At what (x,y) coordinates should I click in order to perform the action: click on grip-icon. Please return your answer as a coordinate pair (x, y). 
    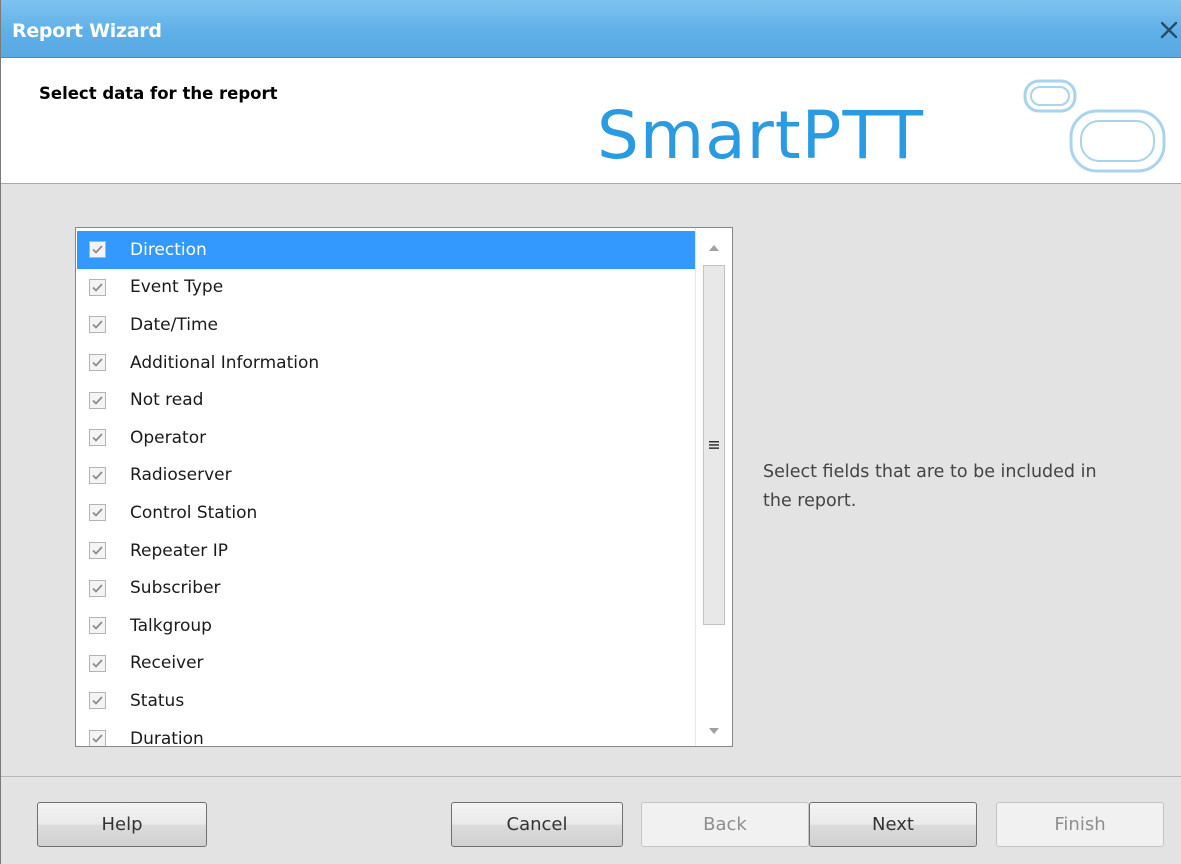
    Looking at the image, I should click on (714, 445).